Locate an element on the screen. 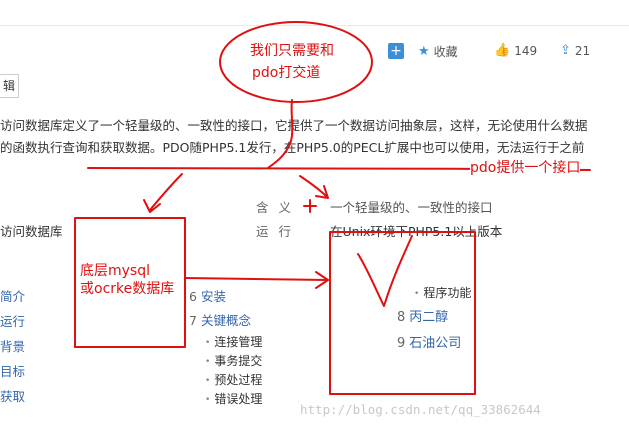 The height and width of the screenshot is (429, 629). annotation-arrow-to-interface is located at coordinates (256, 280).